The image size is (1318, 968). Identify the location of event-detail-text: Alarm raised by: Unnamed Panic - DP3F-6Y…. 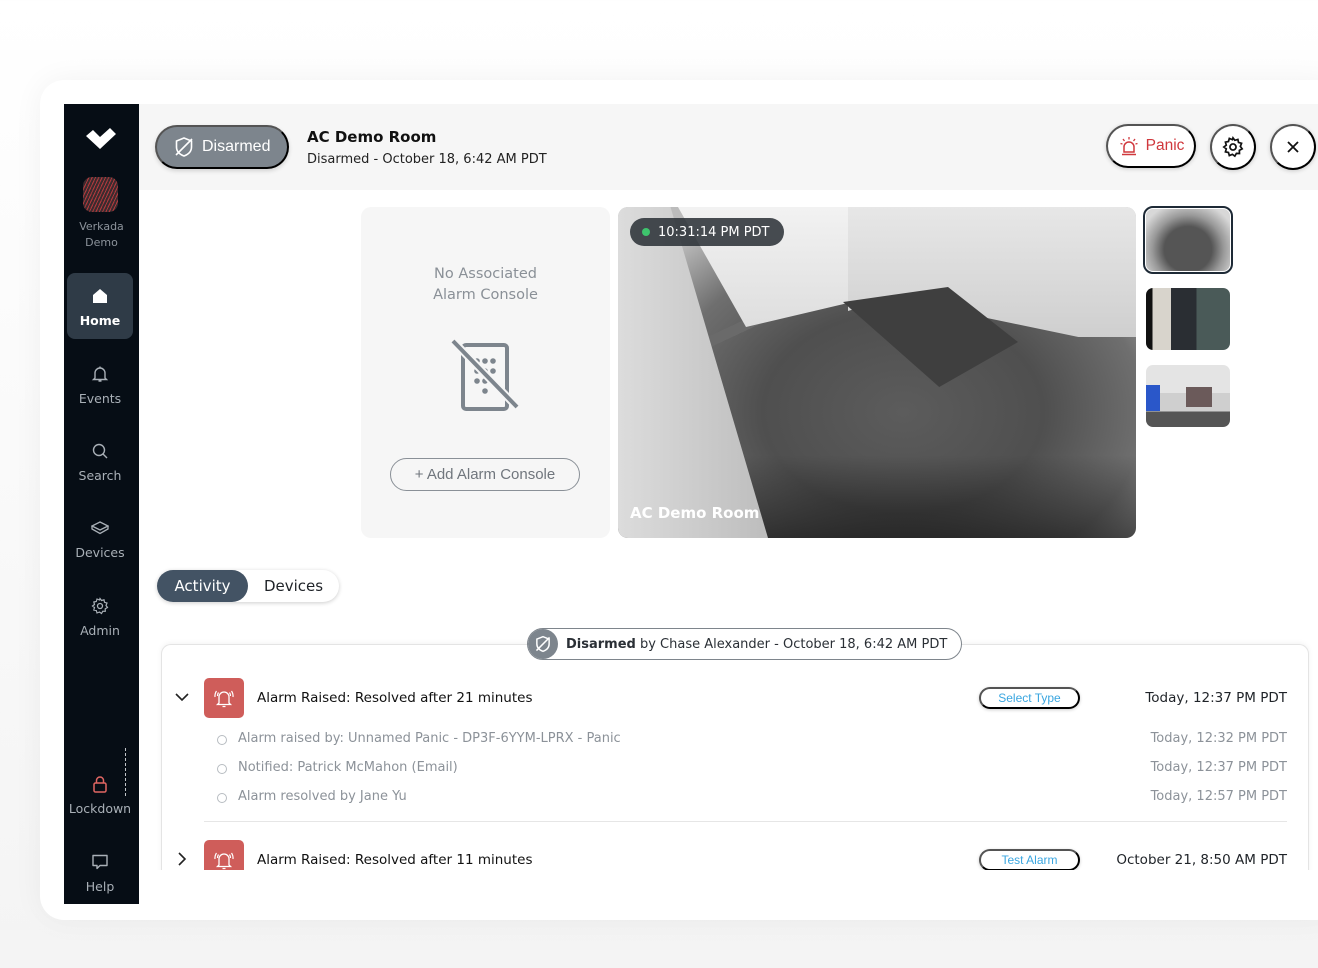
(429, 738).